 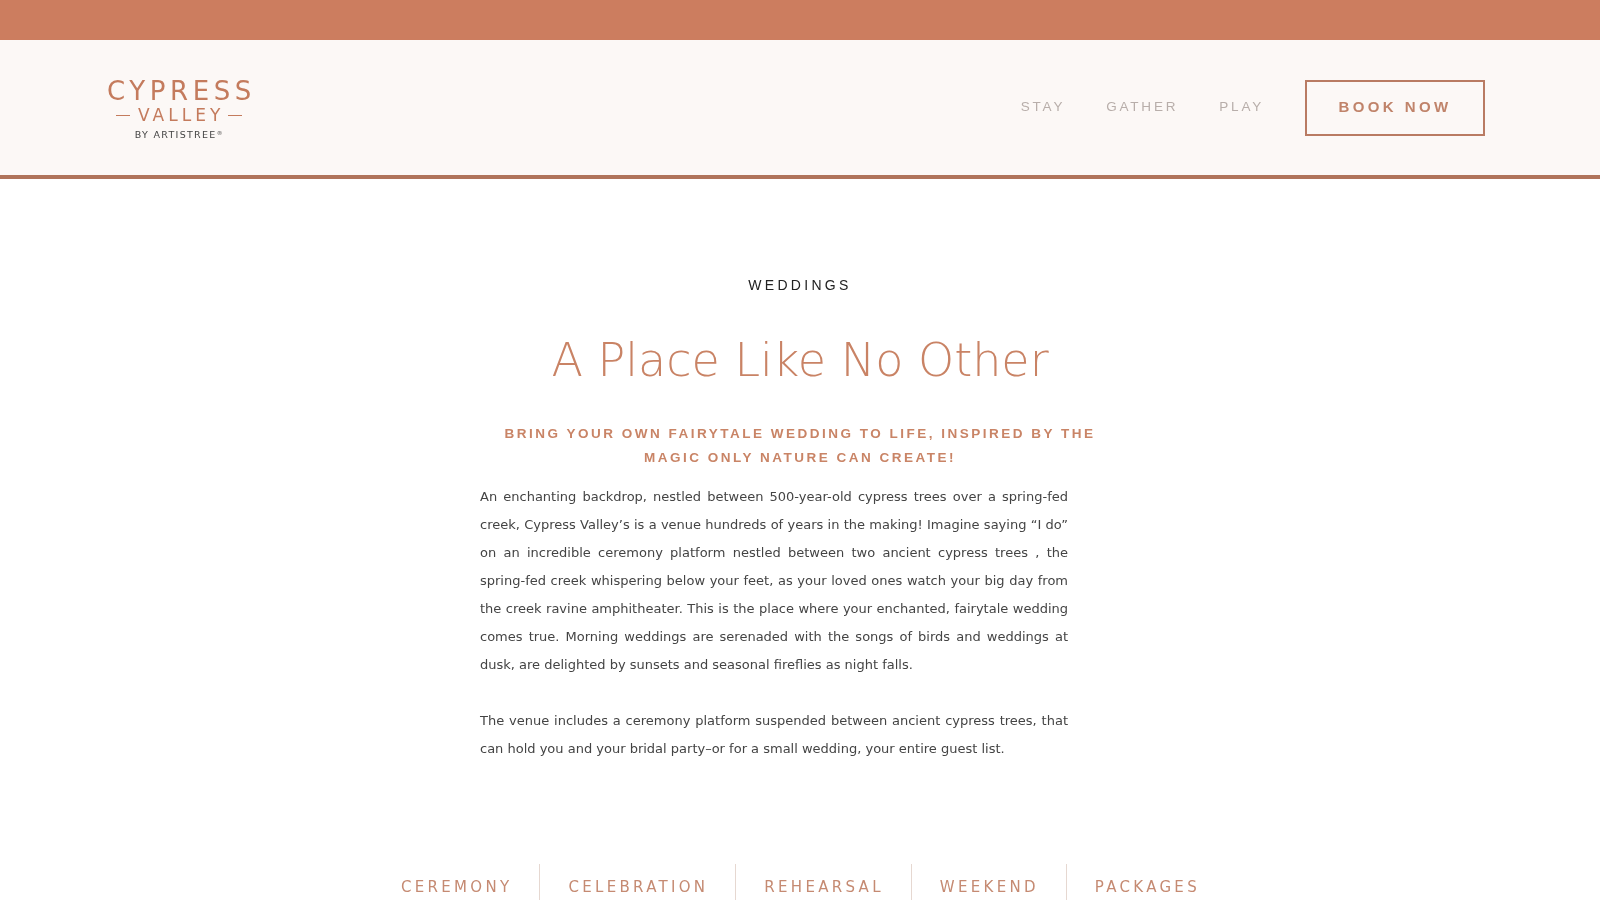 I want to click on nav-link: PLAY, so click(x=1241, y=107).